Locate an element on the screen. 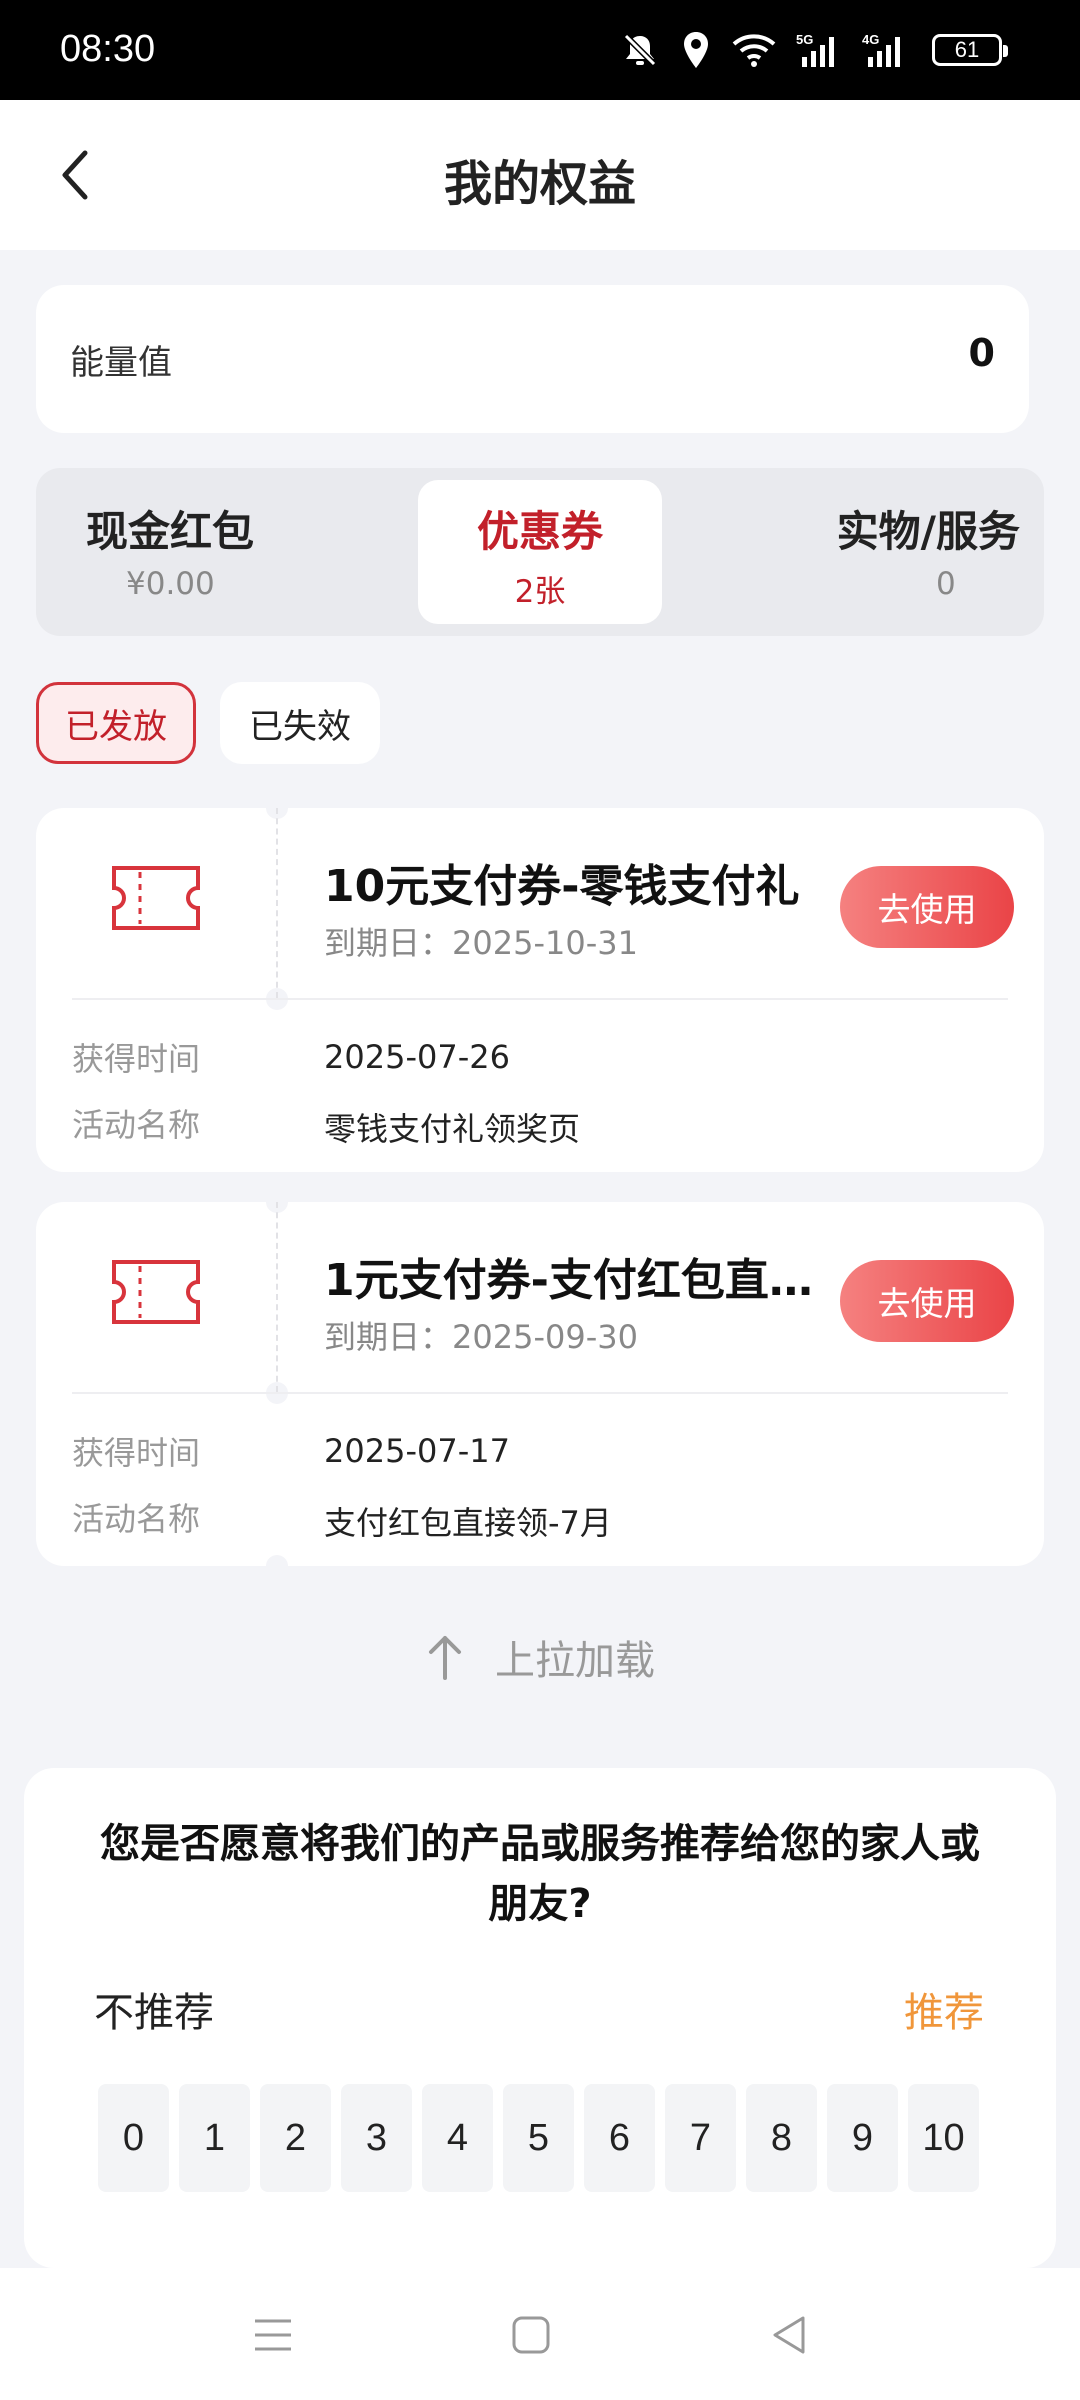  tab-cash-red-packet: 现金红包 ¥0.00 is located at coordinates (201, 552).